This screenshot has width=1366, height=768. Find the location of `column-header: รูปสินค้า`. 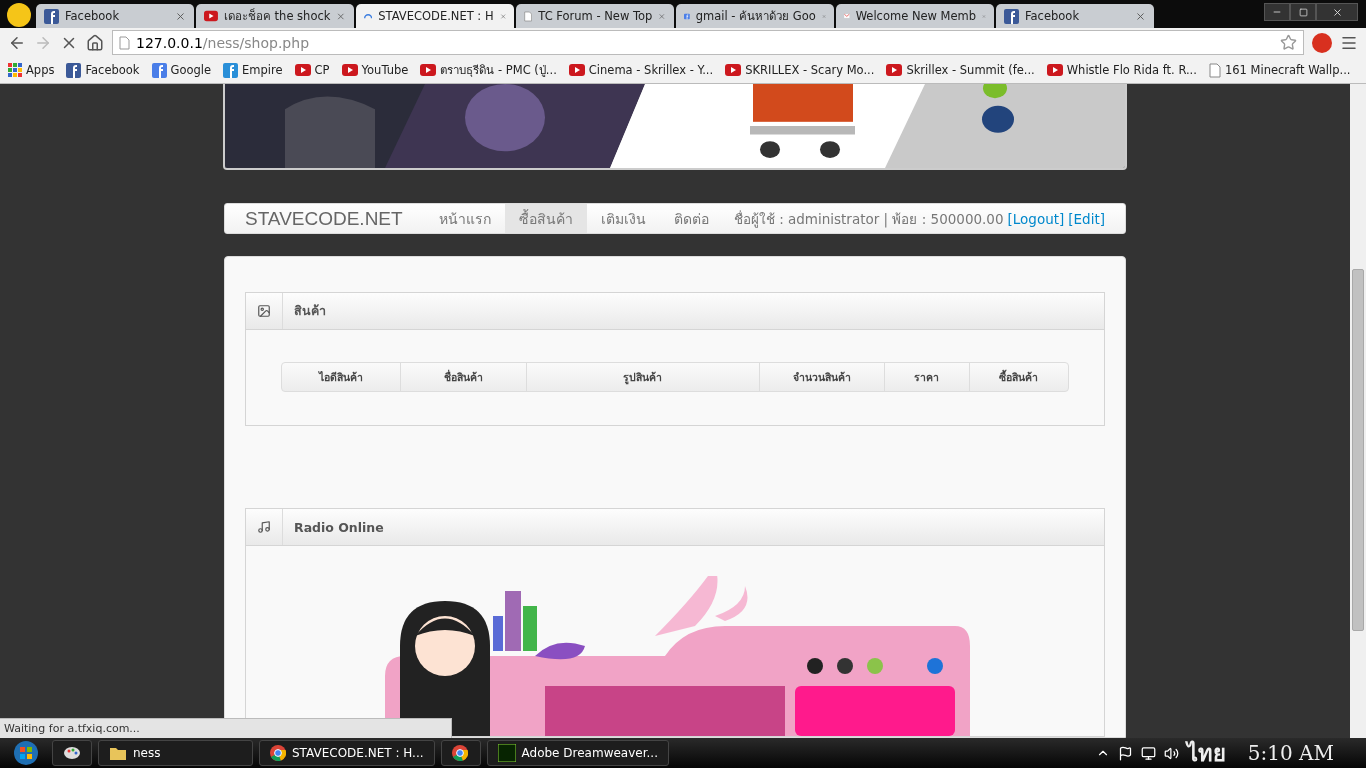

column-header: รูปสินค้า is located at coordinates (642, 377).